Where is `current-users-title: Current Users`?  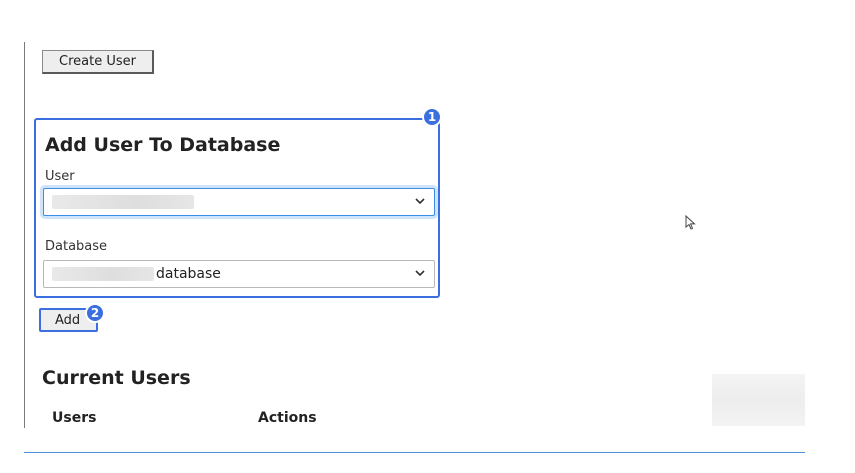 current-users-title: Current Users is located at coordinates (116, 378).